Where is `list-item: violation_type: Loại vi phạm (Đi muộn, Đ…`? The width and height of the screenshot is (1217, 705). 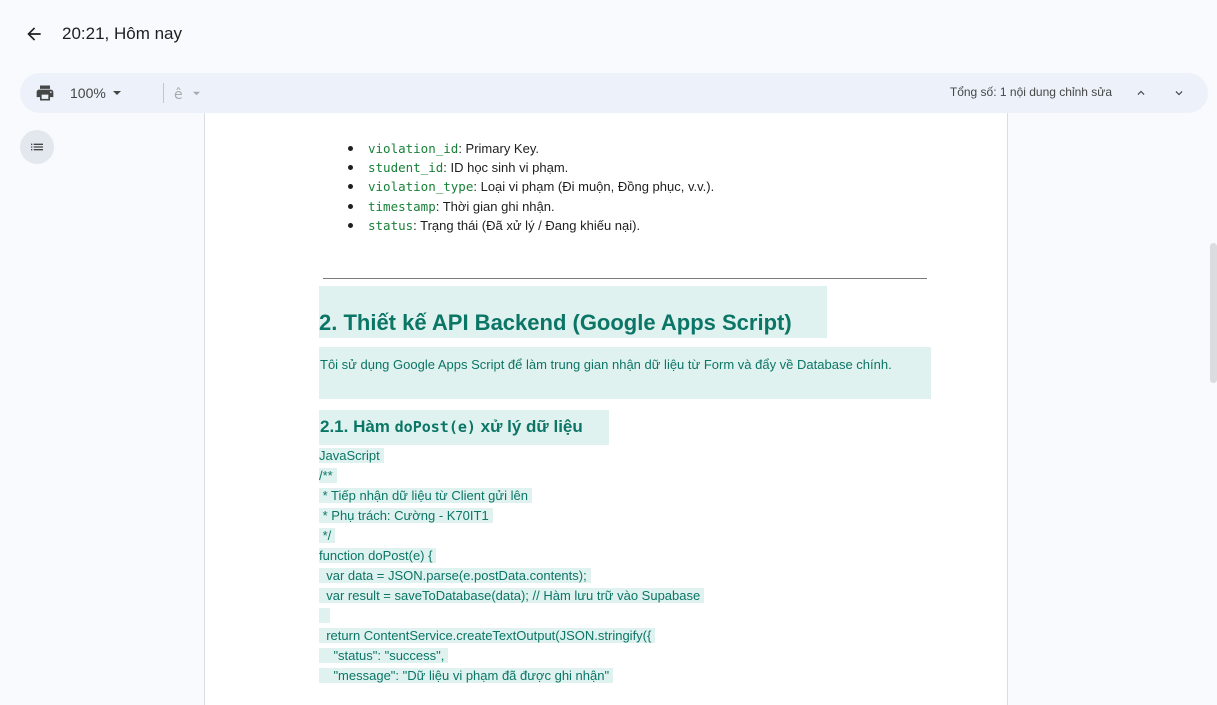
list-item: violation_type: Loại vi phạm (Đi muộn, Đ… is located at coordinates (529, 186).